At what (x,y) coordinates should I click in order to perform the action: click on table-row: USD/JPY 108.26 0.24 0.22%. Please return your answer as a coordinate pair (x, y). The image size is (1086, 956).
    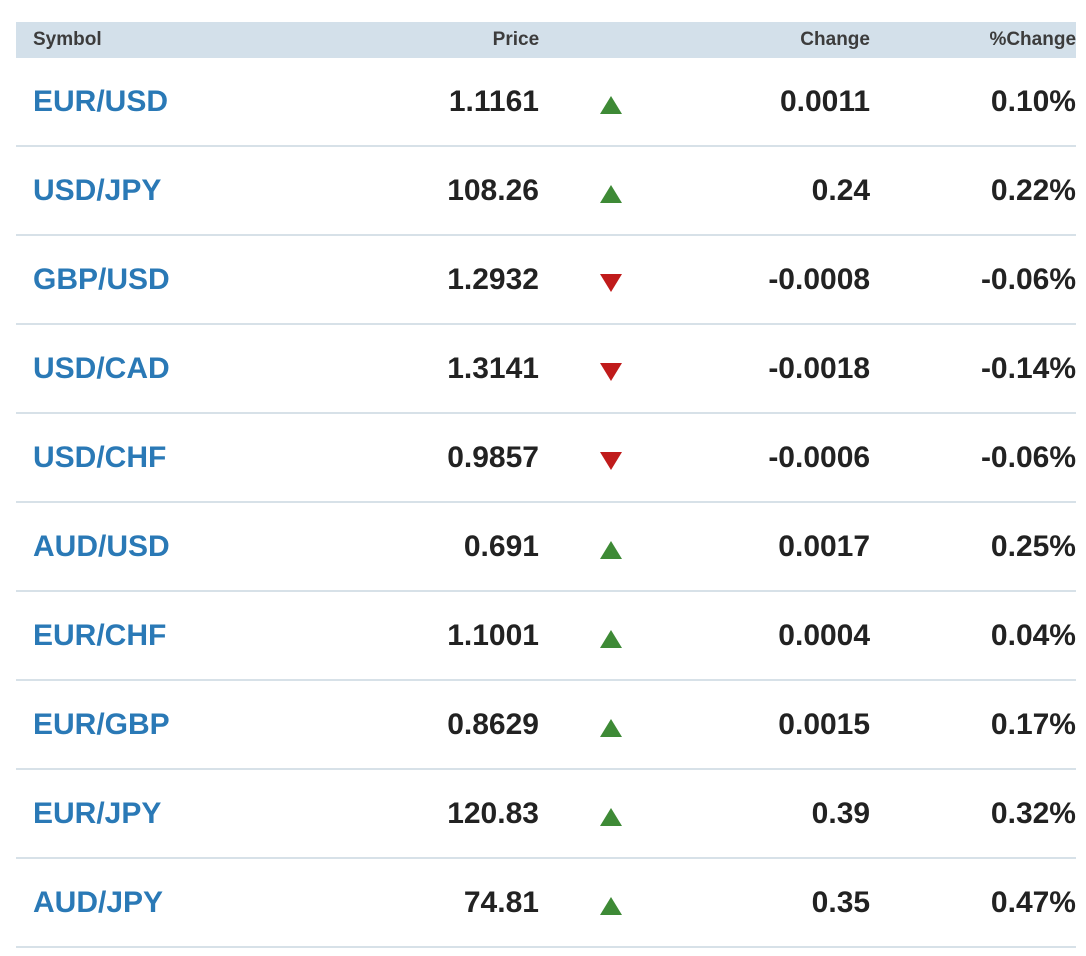
    Looking at the image, I should click on (546, 191).